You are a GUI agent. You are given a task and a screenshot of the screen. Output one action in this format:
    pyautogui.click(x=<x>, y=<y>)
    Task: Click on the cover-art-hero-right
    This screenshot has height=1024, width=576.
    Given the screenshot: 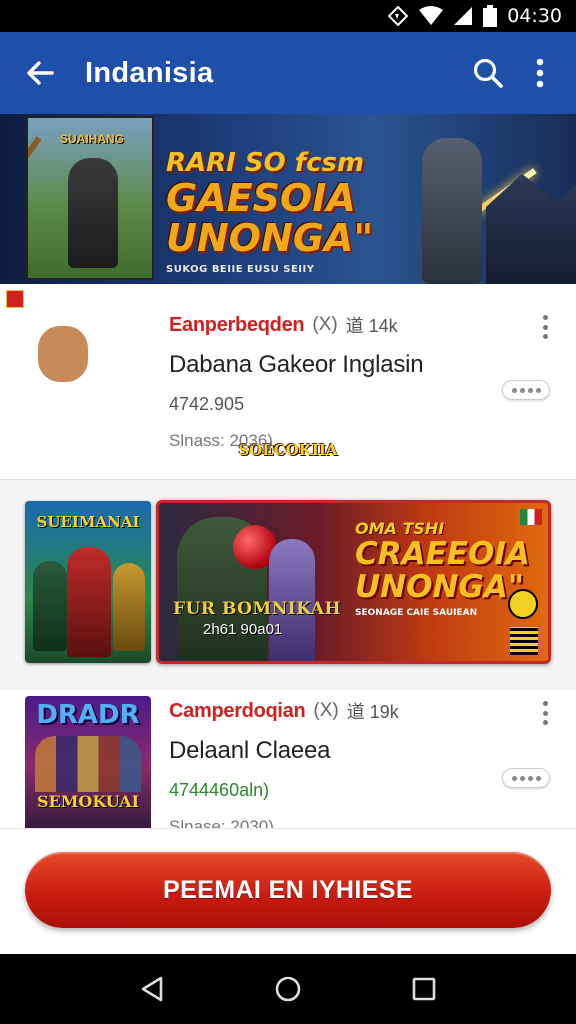 What is the action you would take?
    pyautogui.click(x=129, y=607)
    